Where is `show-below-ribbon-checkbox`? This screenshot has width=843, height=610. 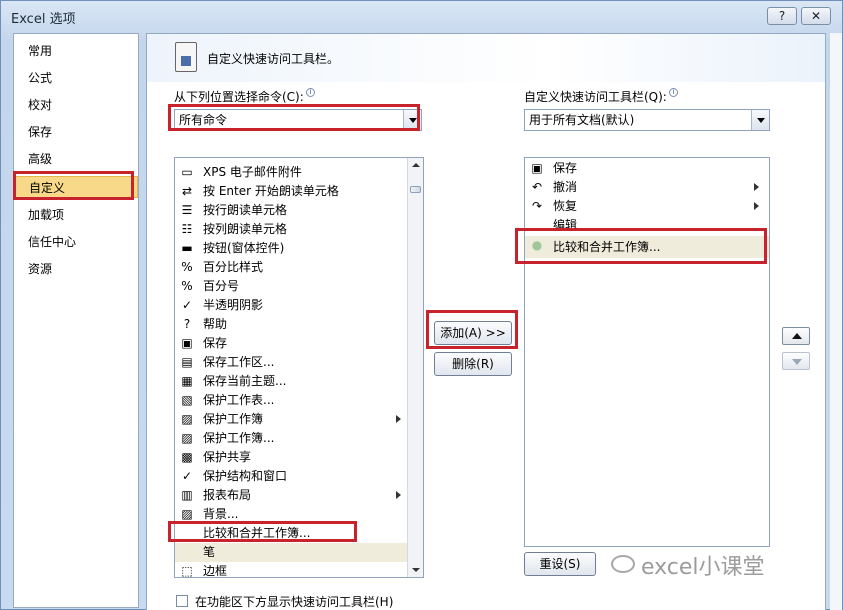 show-below-ribbon-checkbox is located at coordinates (182, 601).